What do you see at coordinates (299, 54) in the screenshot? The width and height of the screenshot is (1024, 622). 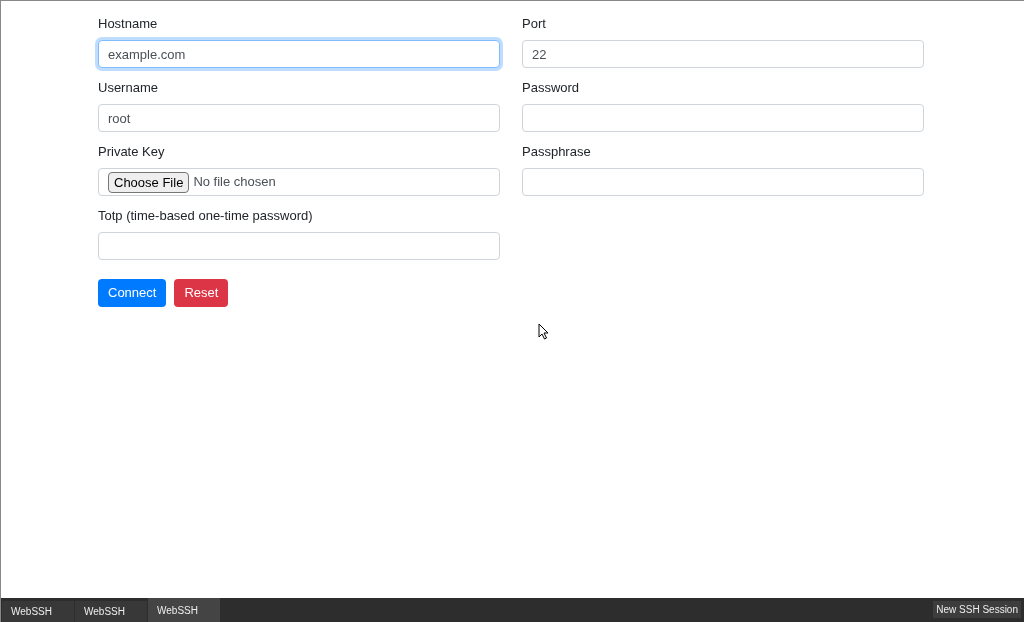 I see `input-field: example.com` at bounding box center [299, 54].